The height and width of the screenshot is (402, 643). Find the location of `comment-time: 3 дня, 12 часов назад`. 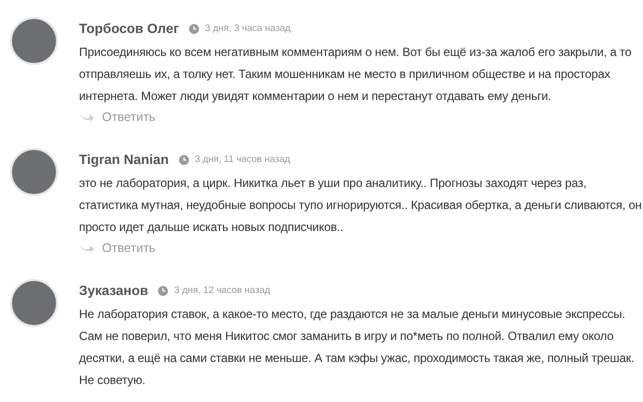

comment-time: 3 дня, 12 часов назад is located at coordinates (222, 290).